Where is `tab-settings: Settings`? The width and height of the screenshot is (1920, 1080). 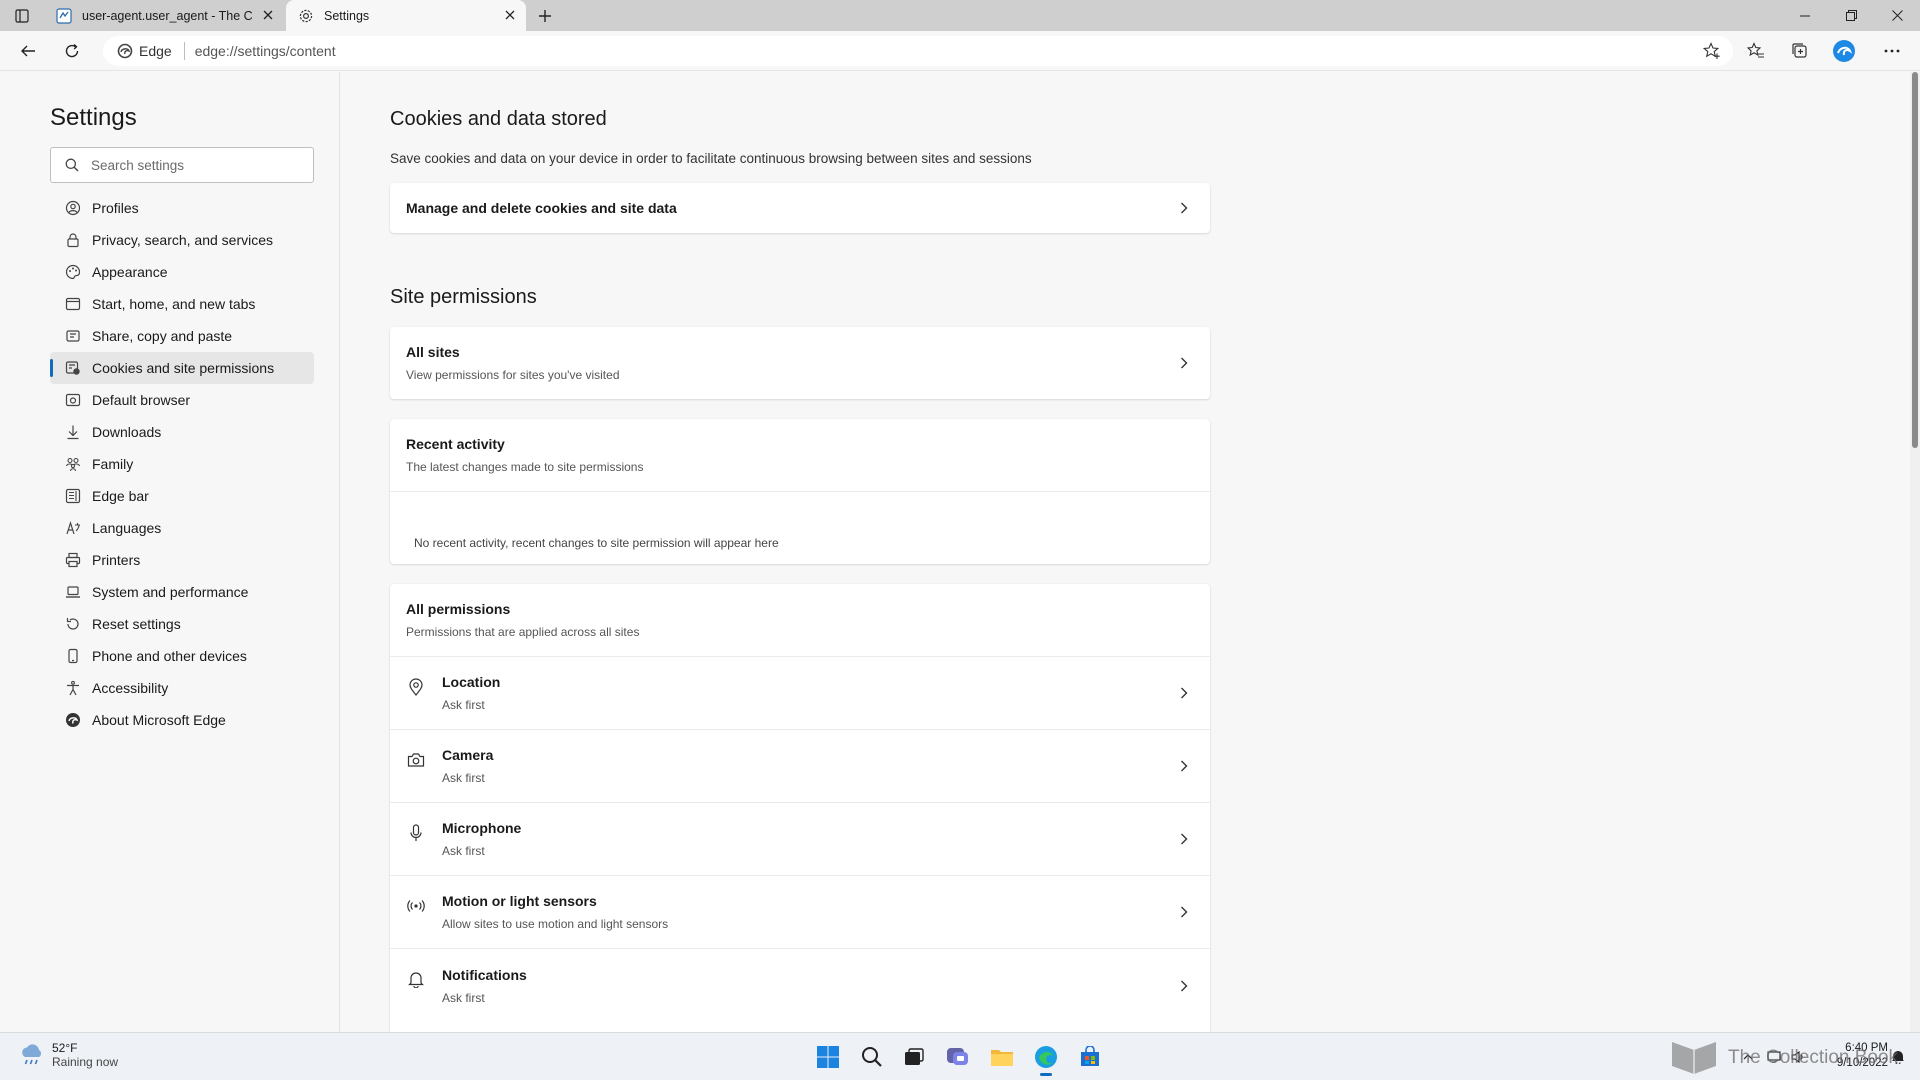
tab-settings: Settings is located at coordinates (406, 15).